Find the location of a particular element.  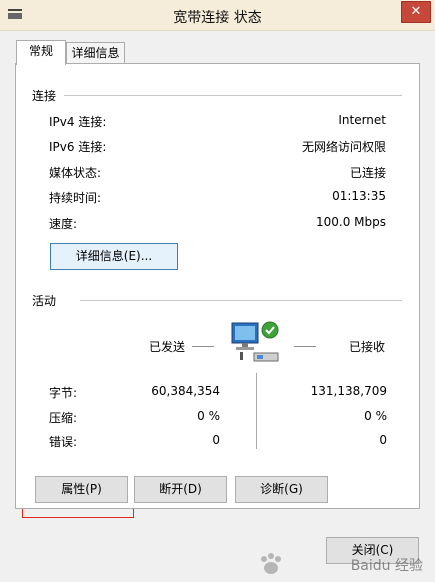

media-state-value: 已连接 is located at coordinates (367, 173).